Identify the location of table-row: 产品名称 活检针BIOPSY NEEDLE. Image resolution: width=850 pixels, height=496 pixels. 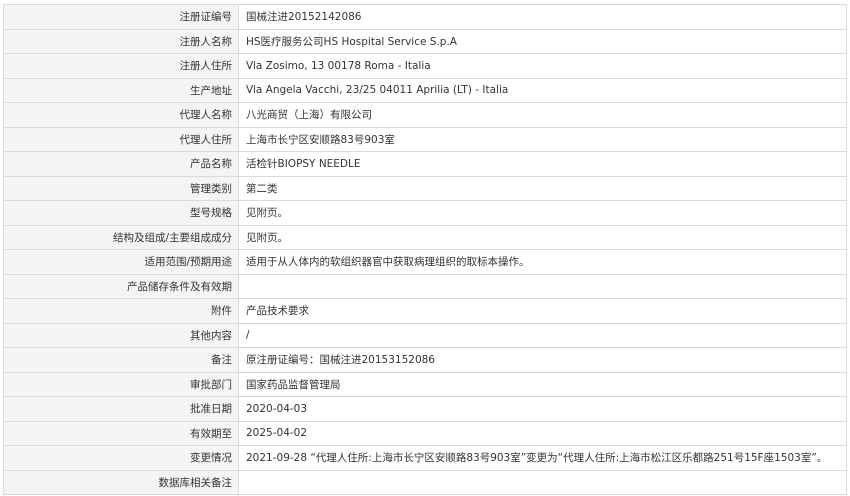
(425, 164).